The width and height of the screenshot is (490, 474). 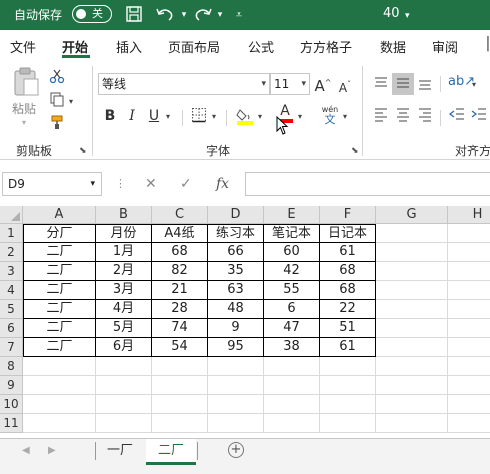 I want to click on tab-more: │, so click(x=487, y=44).